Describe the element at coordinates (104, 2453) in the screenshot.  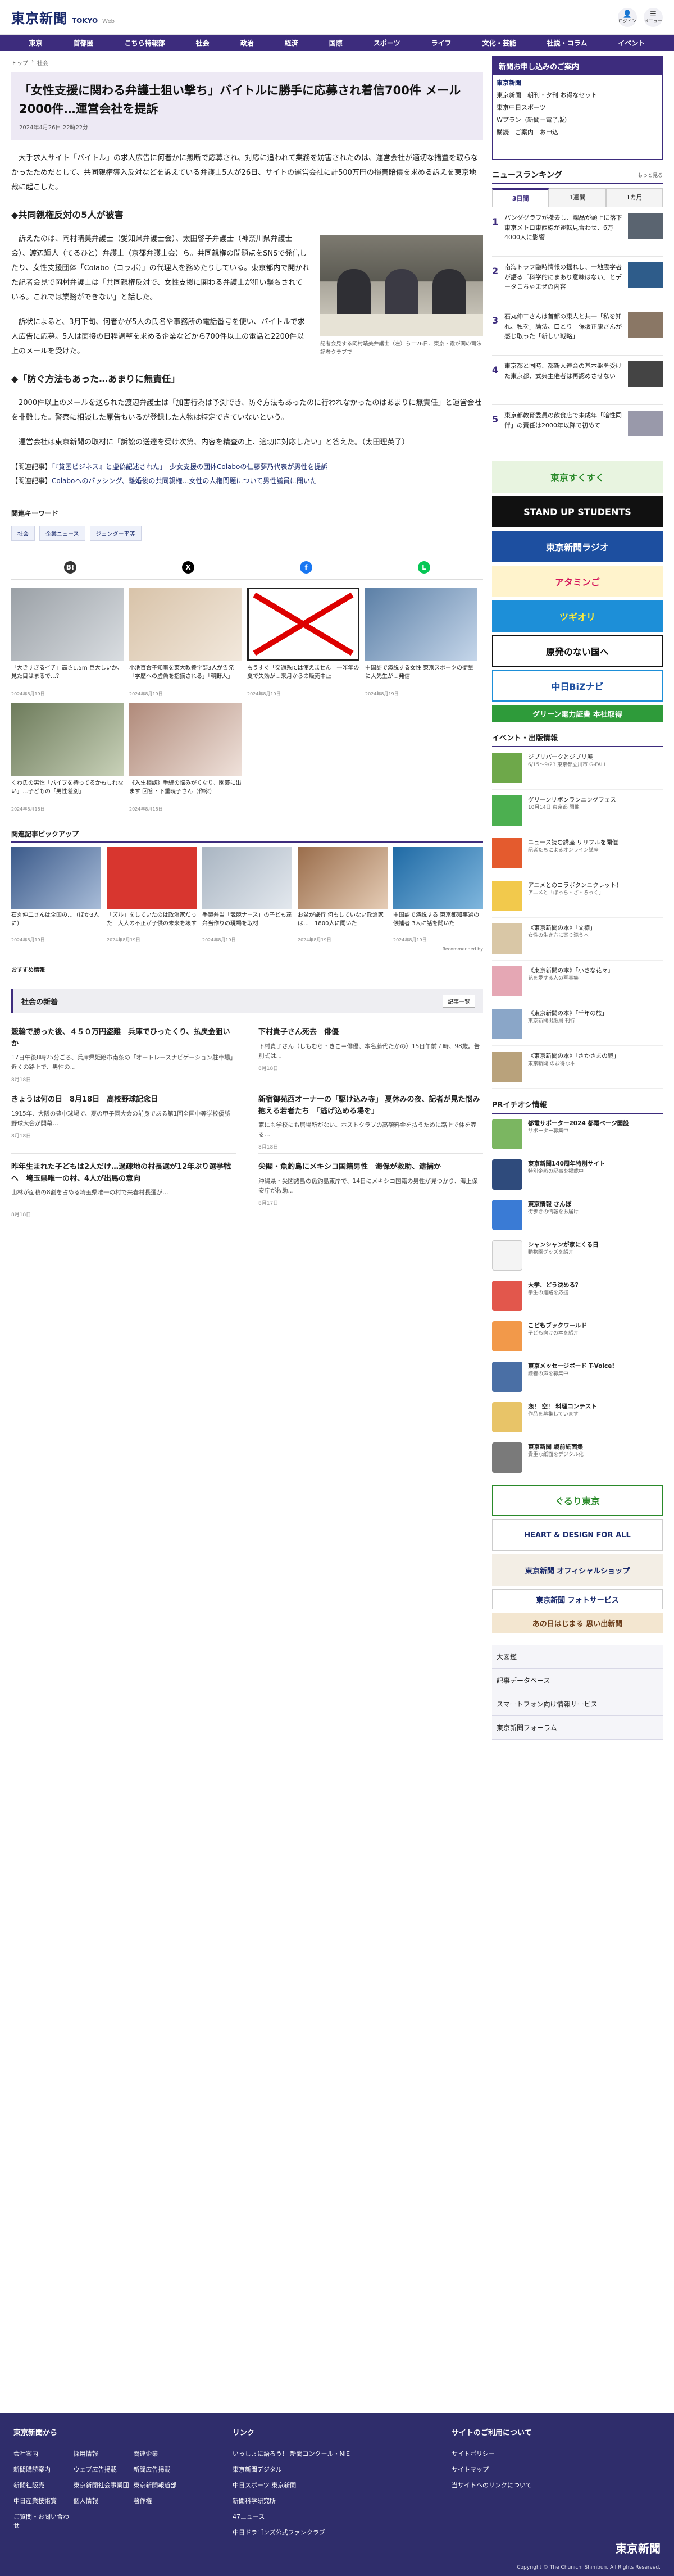
I see `footer-link: 採用情報` at that location.